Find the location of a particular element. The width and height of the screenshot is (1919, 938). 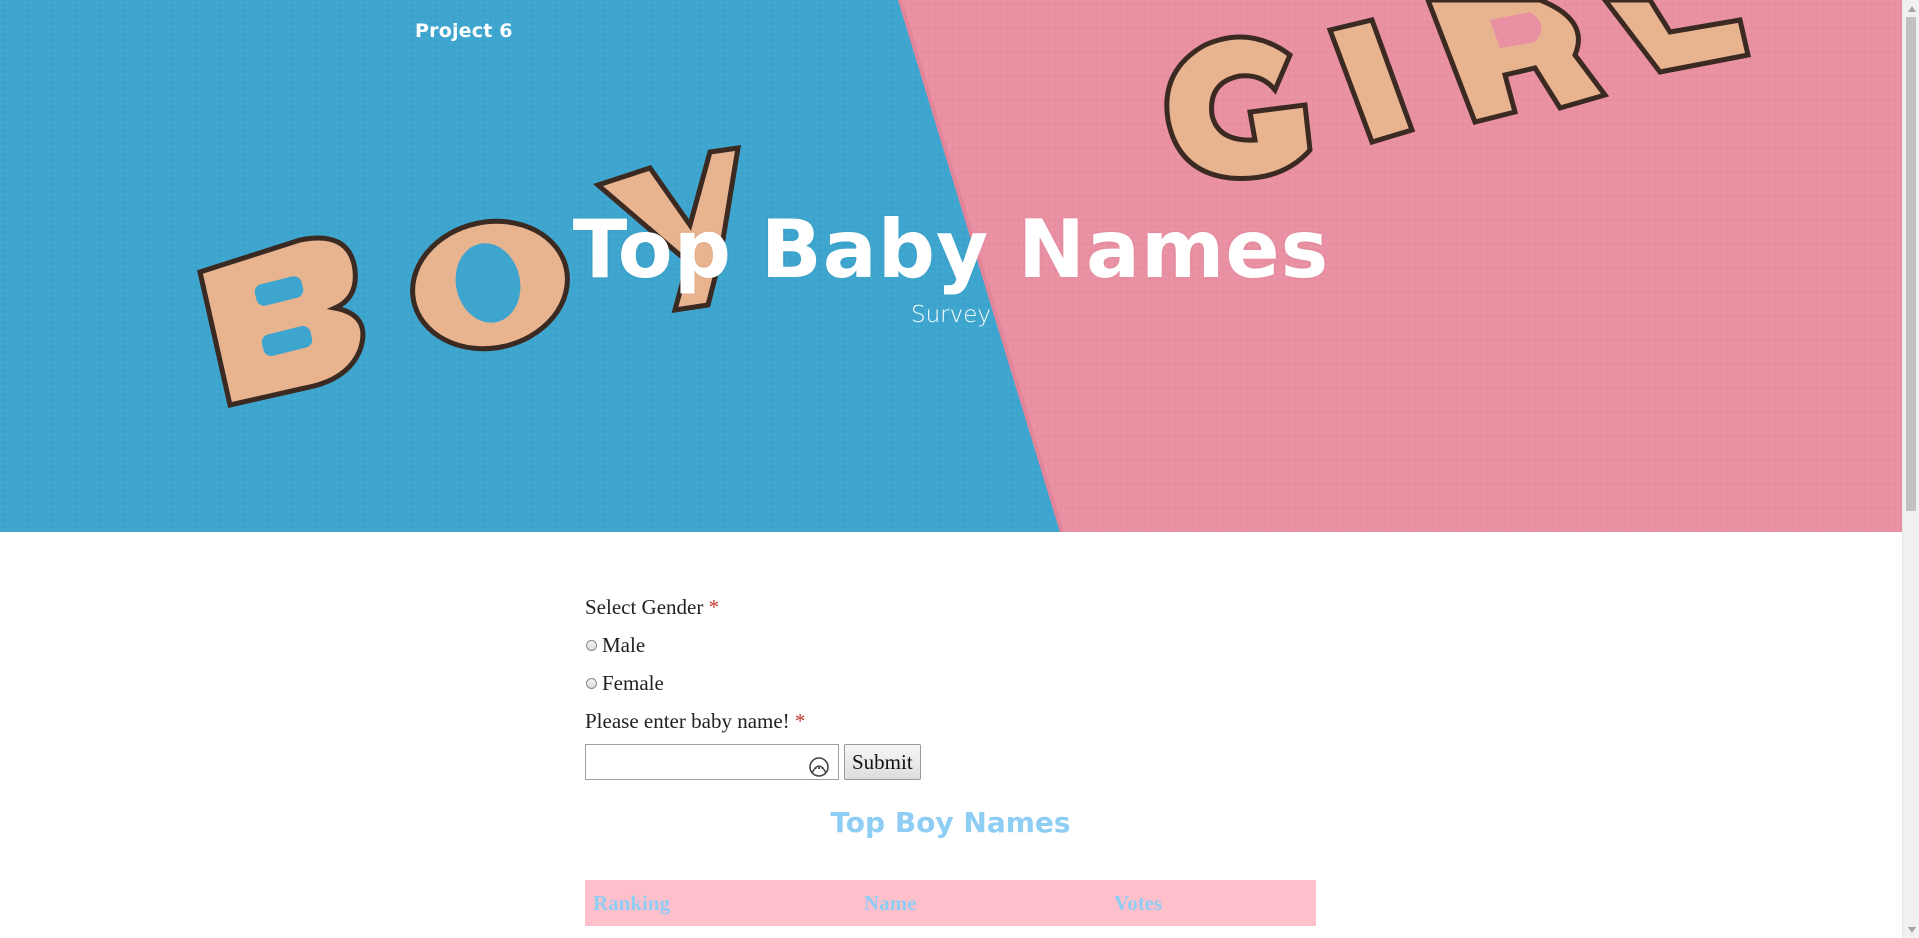

top-boy-names-table: Ranking Name Votes is located at coordinates (950, 903).